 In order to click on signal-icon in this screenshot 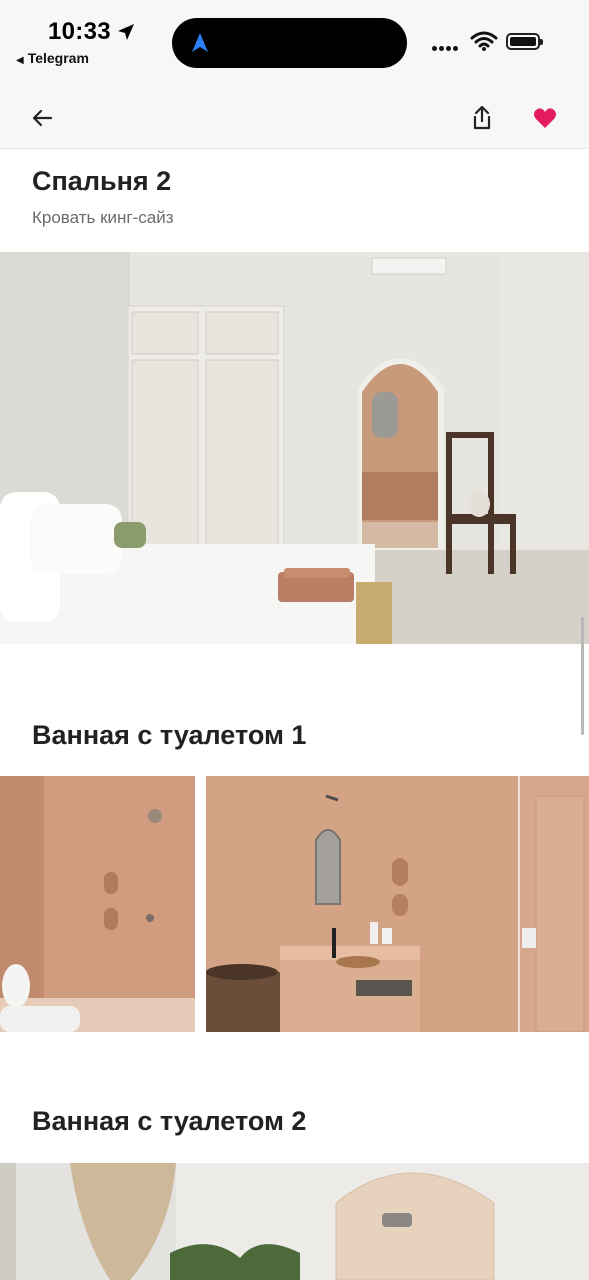, I will do `click(446, 47)`.